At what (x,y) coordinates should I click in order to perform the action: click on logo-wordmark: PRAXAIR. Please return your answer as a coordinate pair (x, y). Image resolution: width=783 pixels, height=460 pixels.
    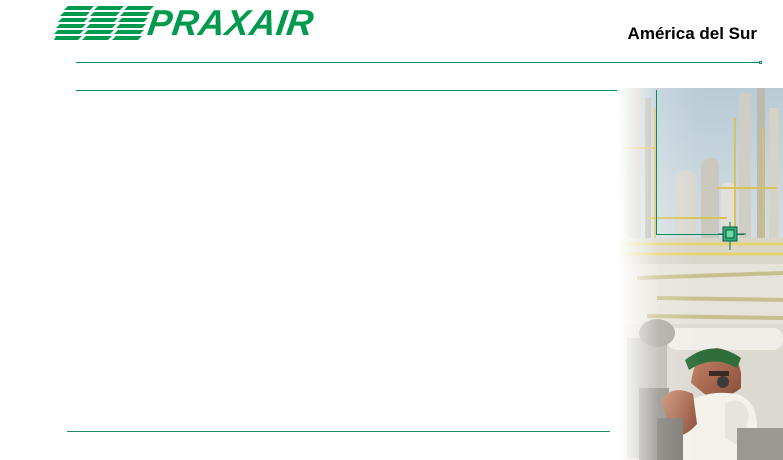
    Looking at the image, I should click on (231, 22).